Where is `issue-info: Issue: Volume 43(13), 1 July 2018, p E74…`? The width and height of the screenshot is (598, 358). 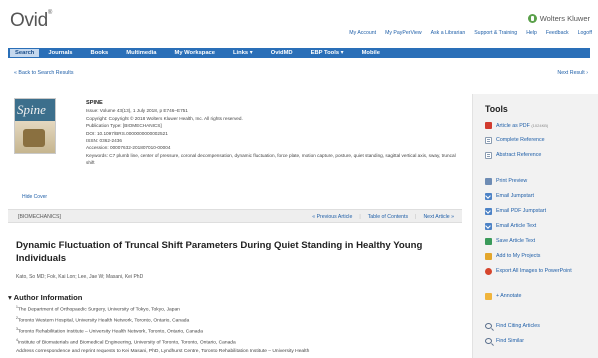 issue-info: Issue: Volume 43(13), 1 July 2018, p E74… is located at coordinates (137, 111).